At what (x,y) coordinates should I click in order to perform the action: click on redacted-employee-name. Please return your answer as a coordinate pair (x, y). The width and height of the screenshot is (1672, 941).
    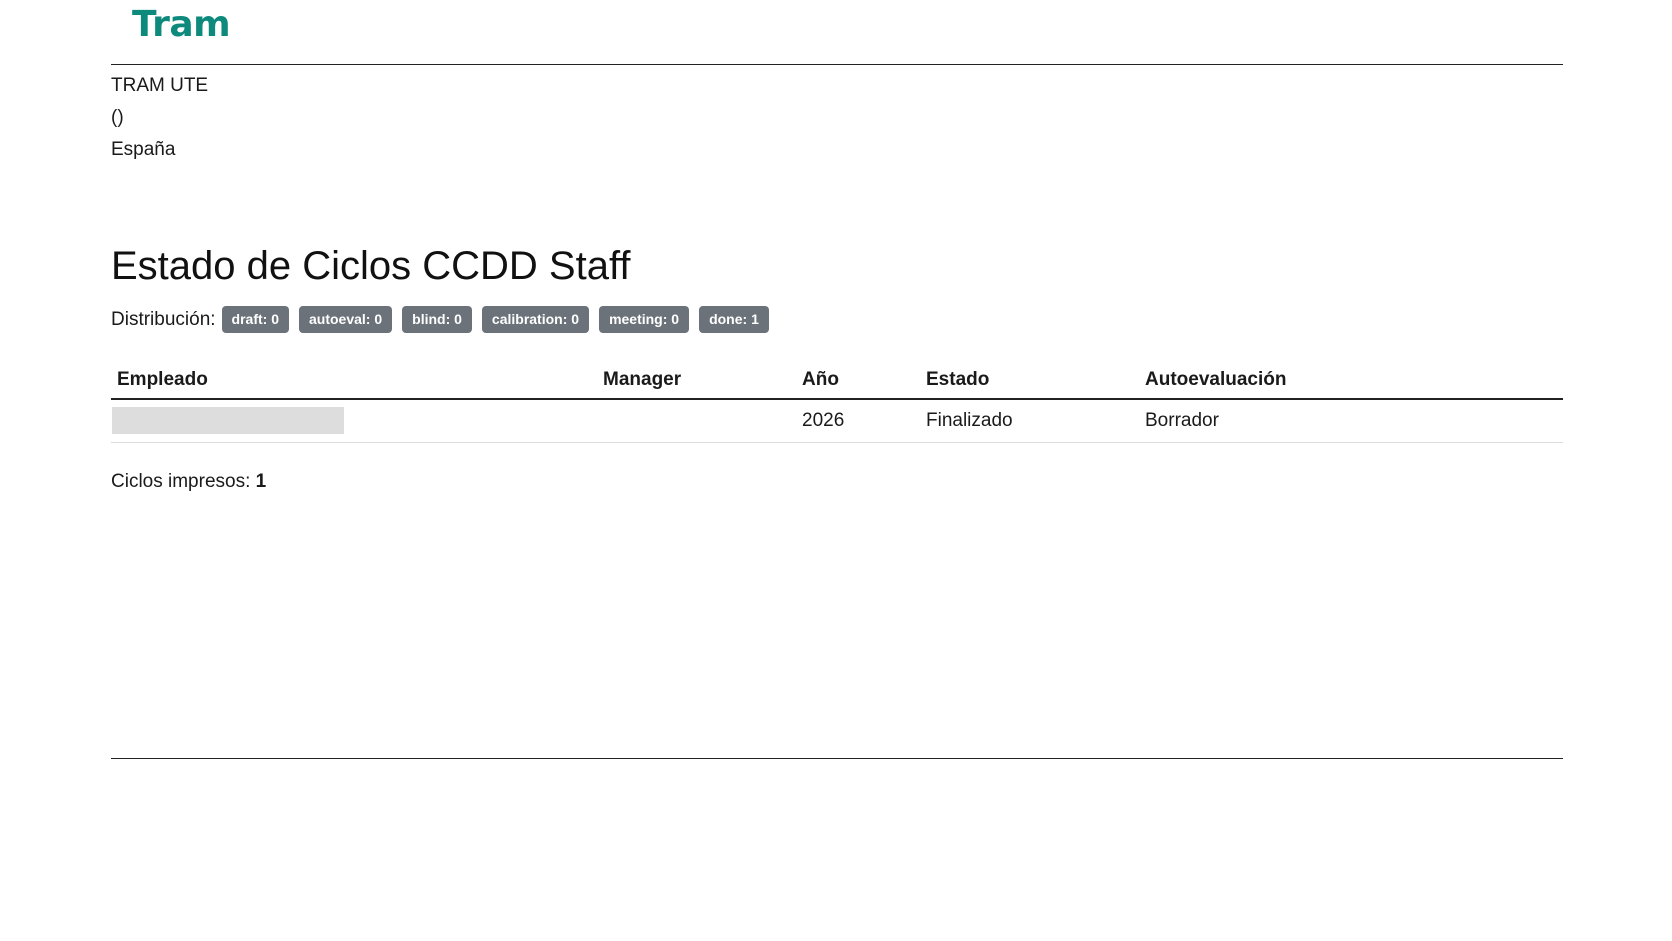
    Looking at the image, I should click on (228, 421).